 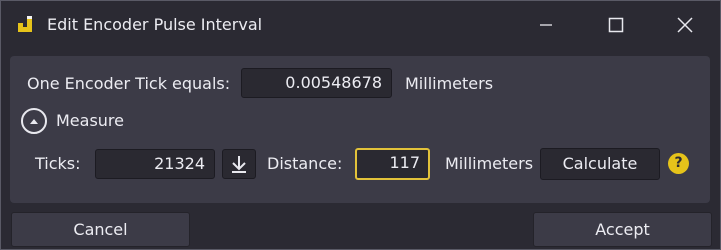 I want to click on minimize-button, so click(x=546, y=25).